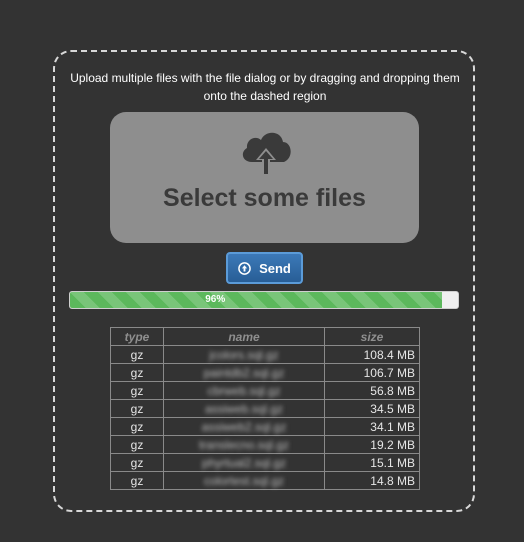 The image size is (524, 542). I want to click on cell-name: colortest.sql.gz, so click(244, 480).